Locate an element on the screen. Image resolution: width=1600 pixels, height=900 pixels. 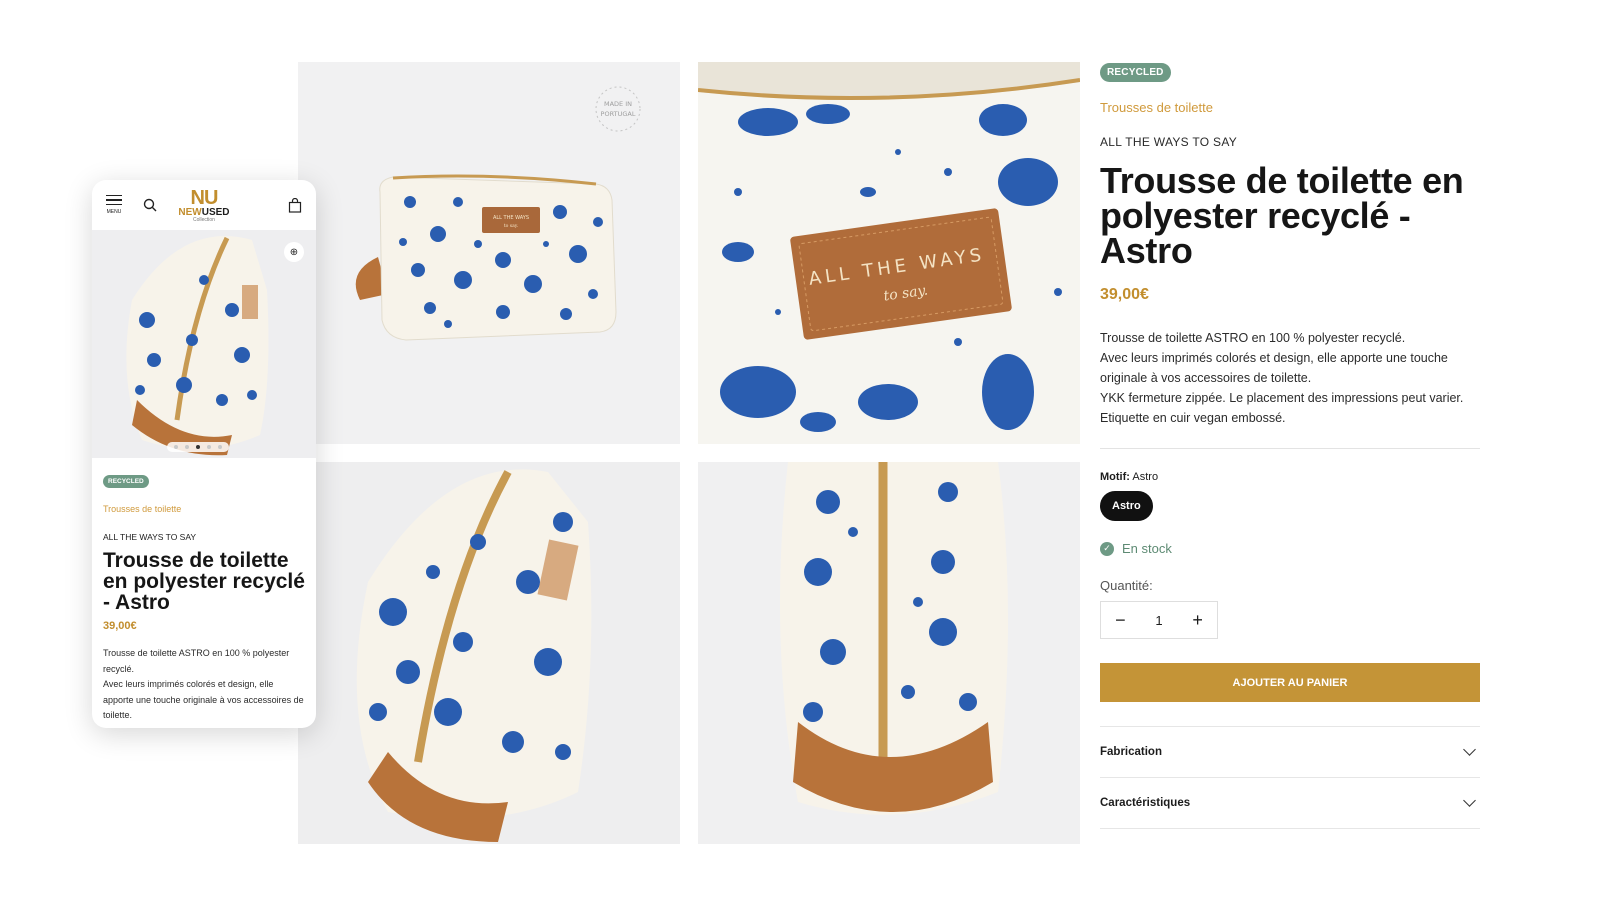
mobile-product-image: ⊕ is located at coordinates (204, 344).